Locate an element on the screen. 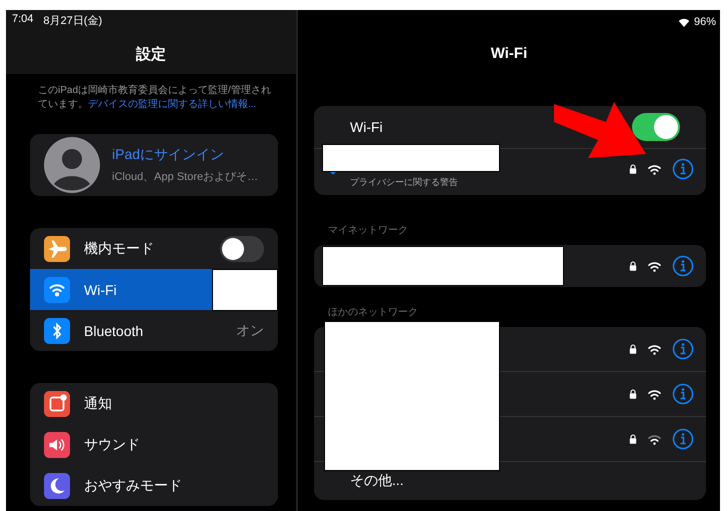  bluetooth-icon is located at coordinates (57, 331).